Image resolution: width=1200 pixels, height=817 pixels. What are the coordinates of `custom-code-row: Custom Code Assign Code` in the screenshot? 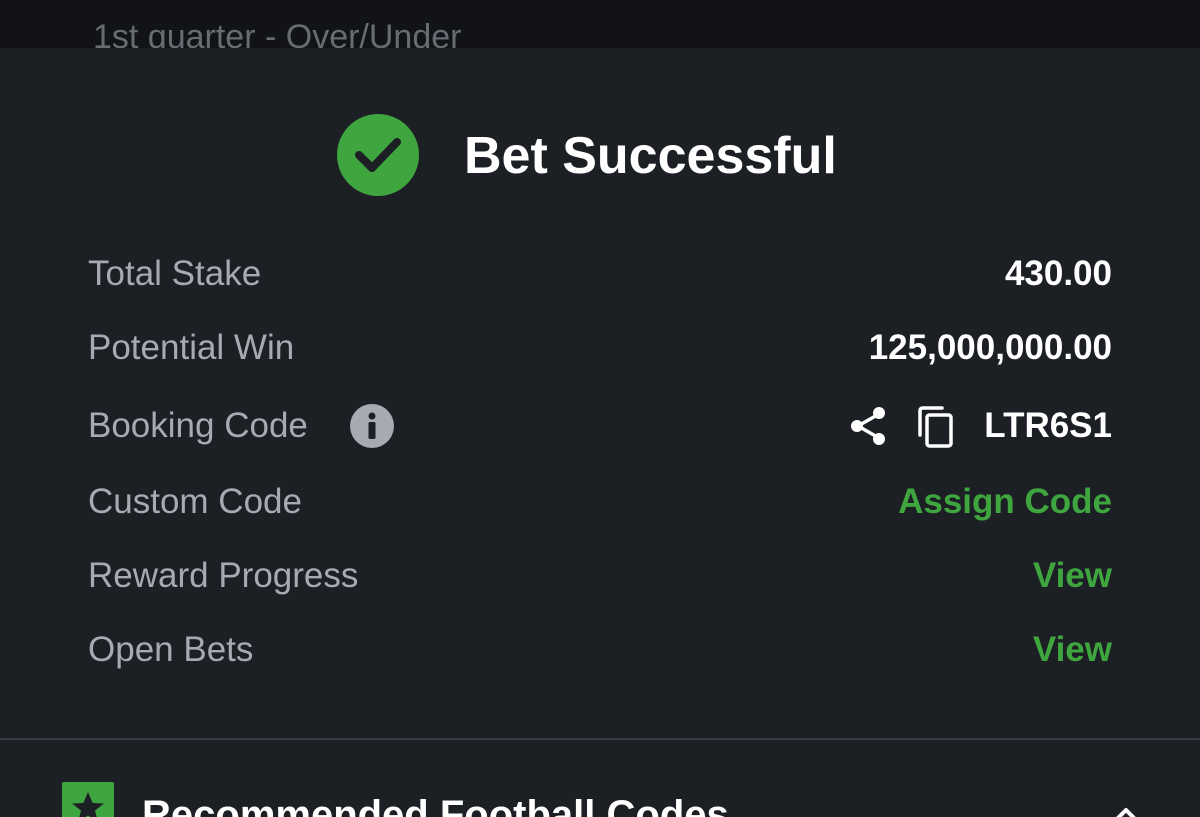 It's located at (600, 502).